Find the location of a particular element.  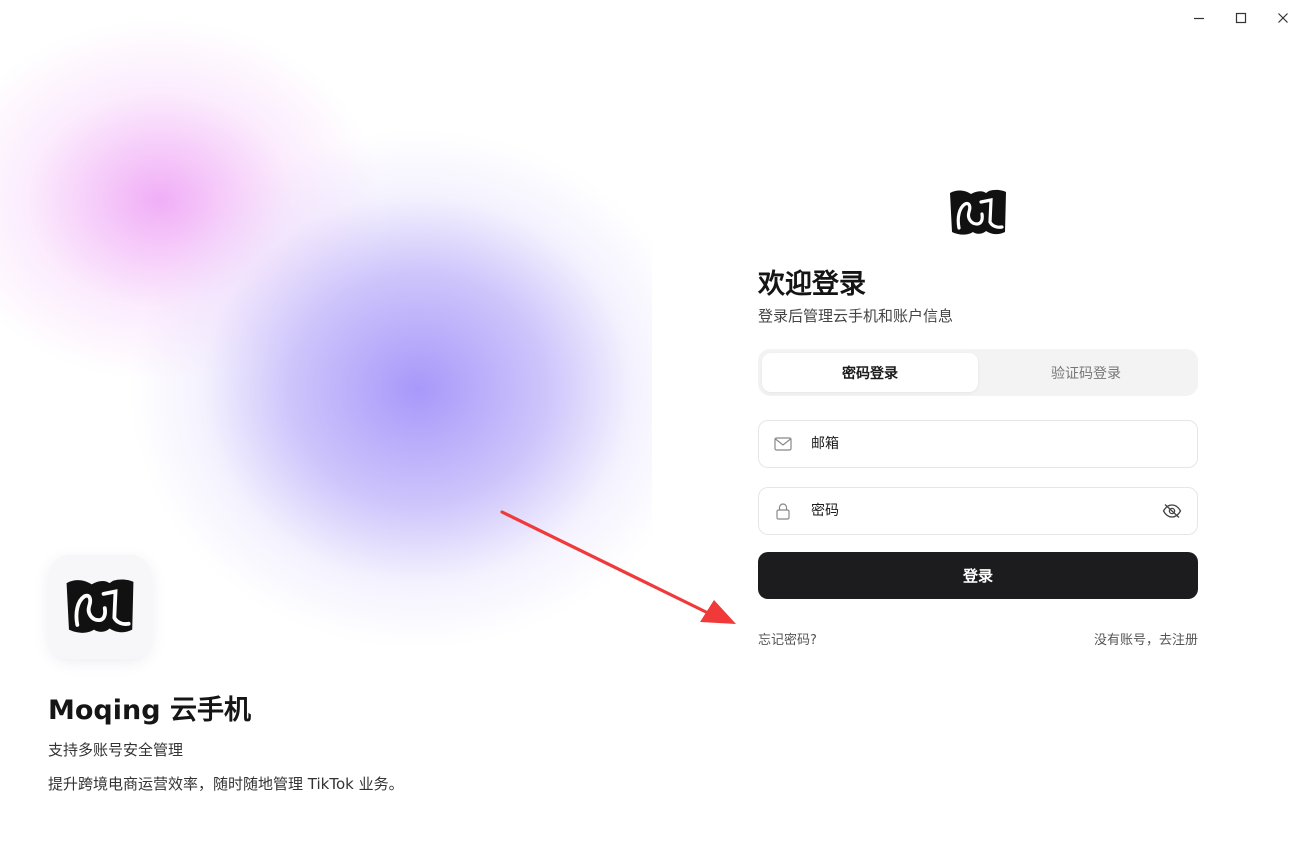

app-logo-tile is located at coordinates (100, 607).